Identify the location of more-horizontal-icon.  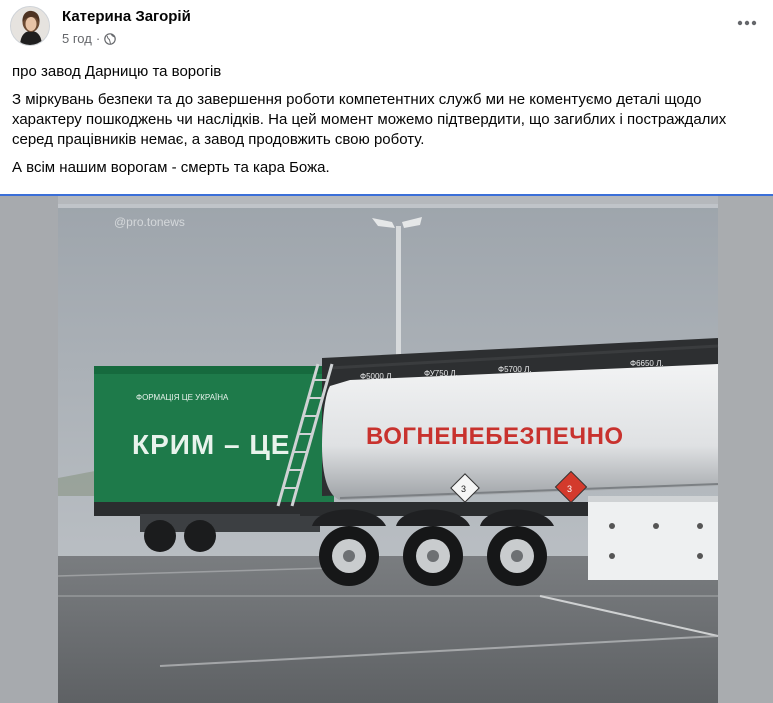
(747, 23).